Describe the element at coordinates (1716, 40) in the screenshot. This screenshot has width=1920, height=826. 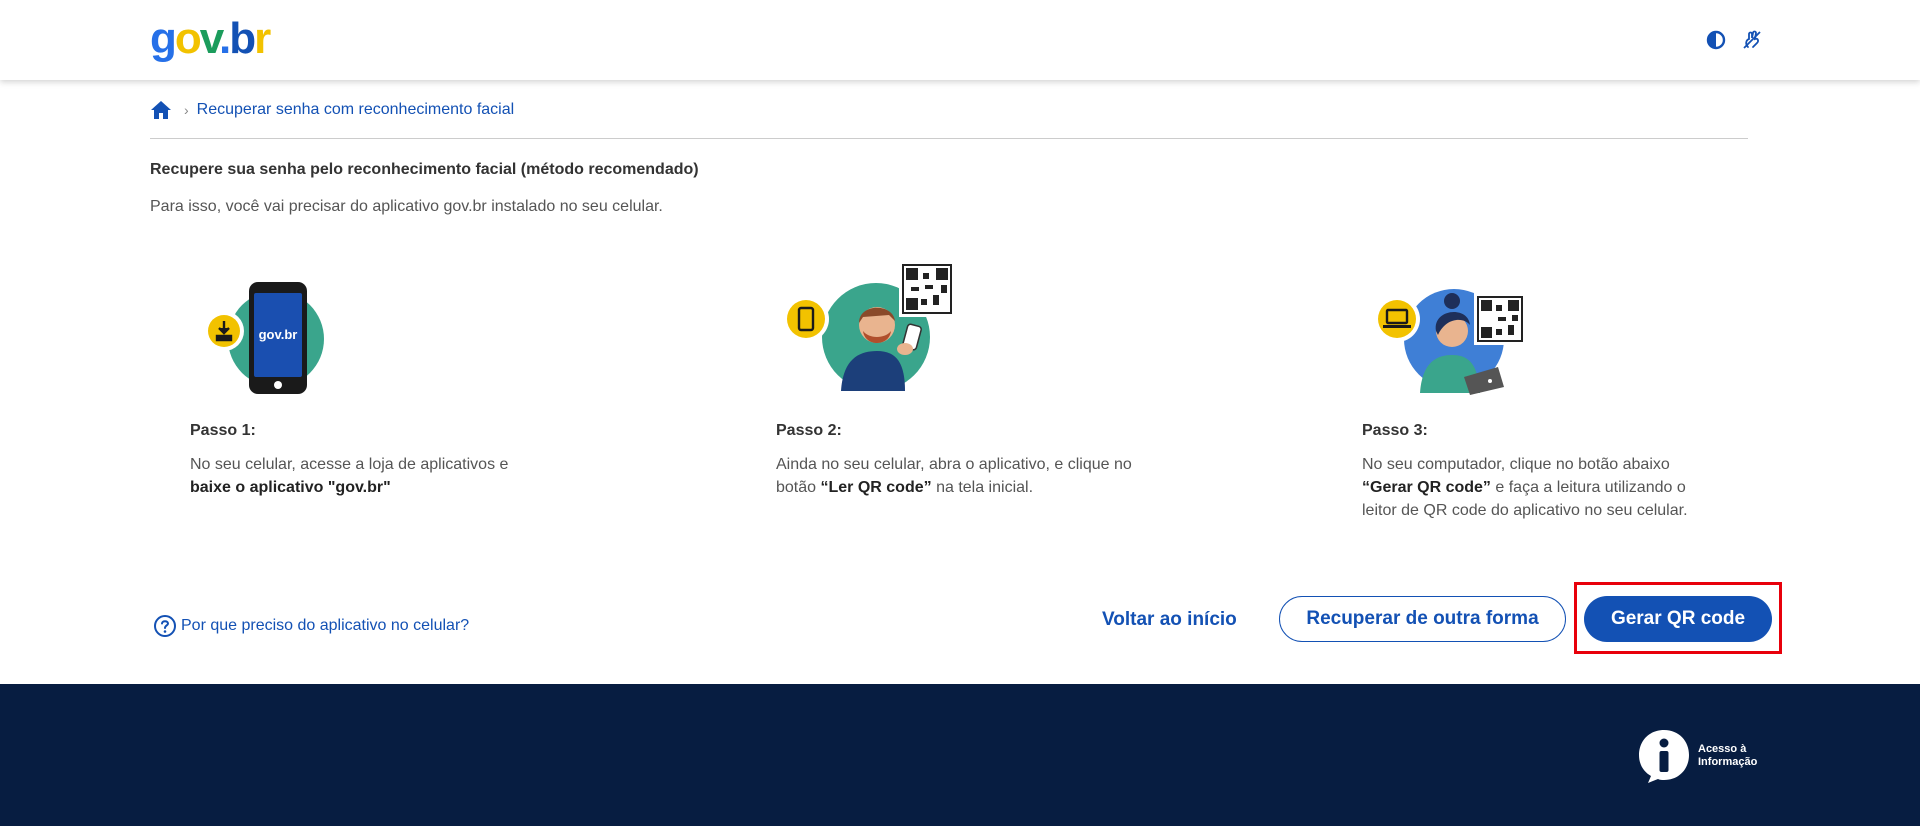
I see `contrast-icon` at that location.